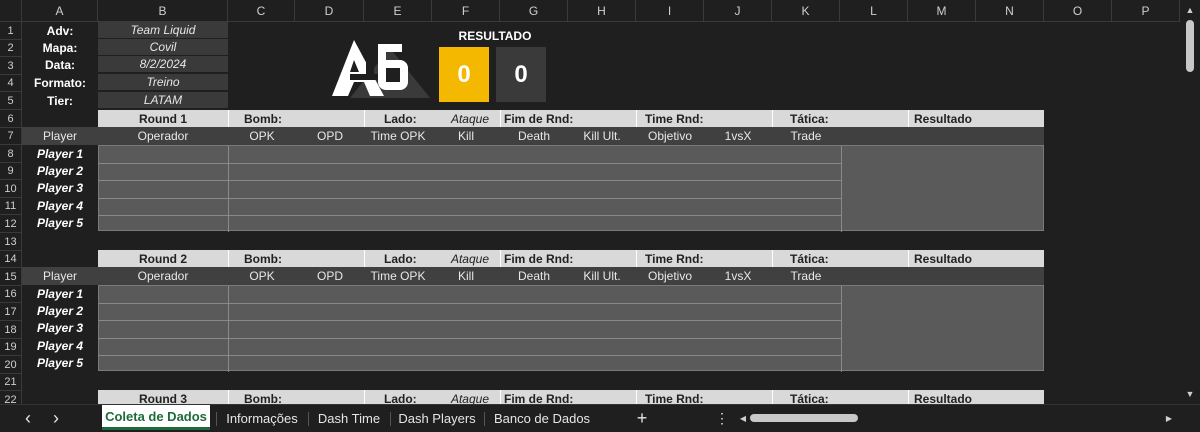  What do you see at coordinates (642, 418) in the screenshot?
I see `add-sheet-button: +` at bounding box center [642, 418].